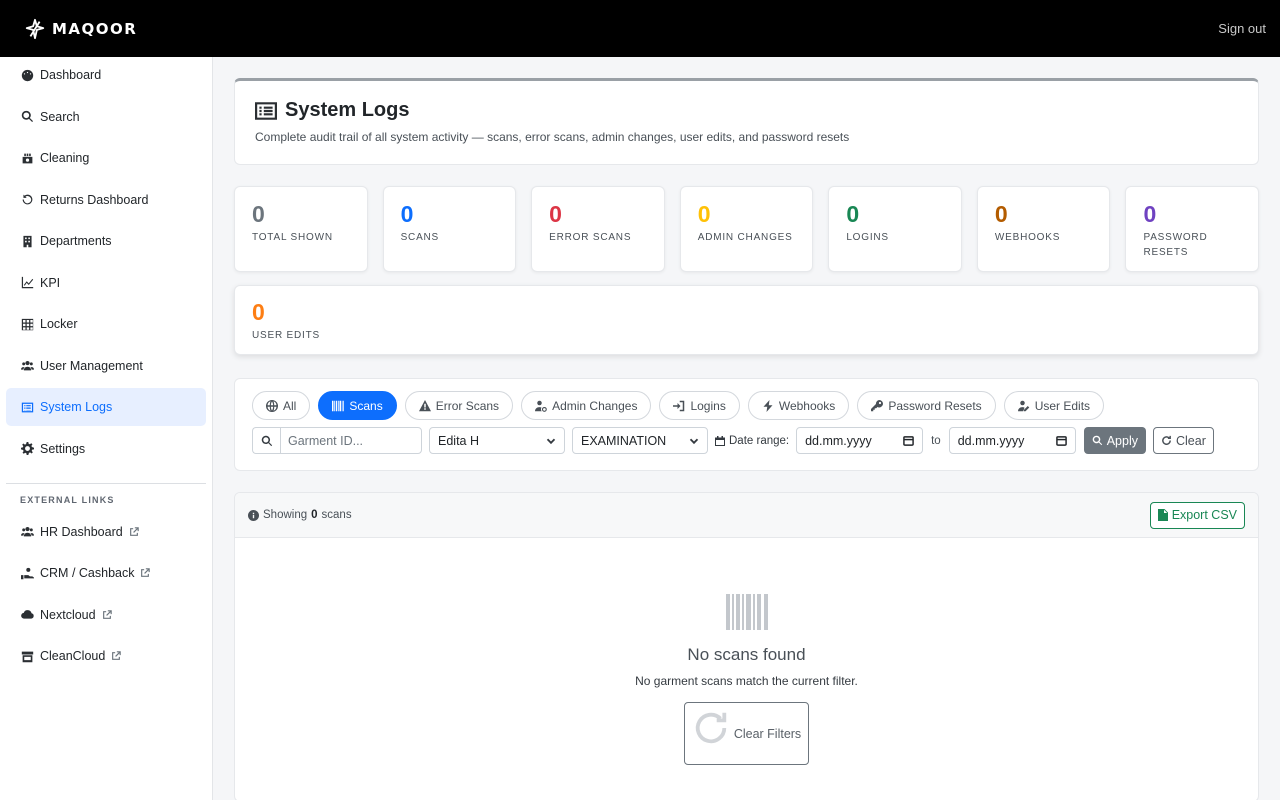 The height and width of the screenshot is (800, 1280). Describe the element at coordinates (106, 407) in the screenshot. I see `sidebar-item-system-logs: System Logs` at that location.